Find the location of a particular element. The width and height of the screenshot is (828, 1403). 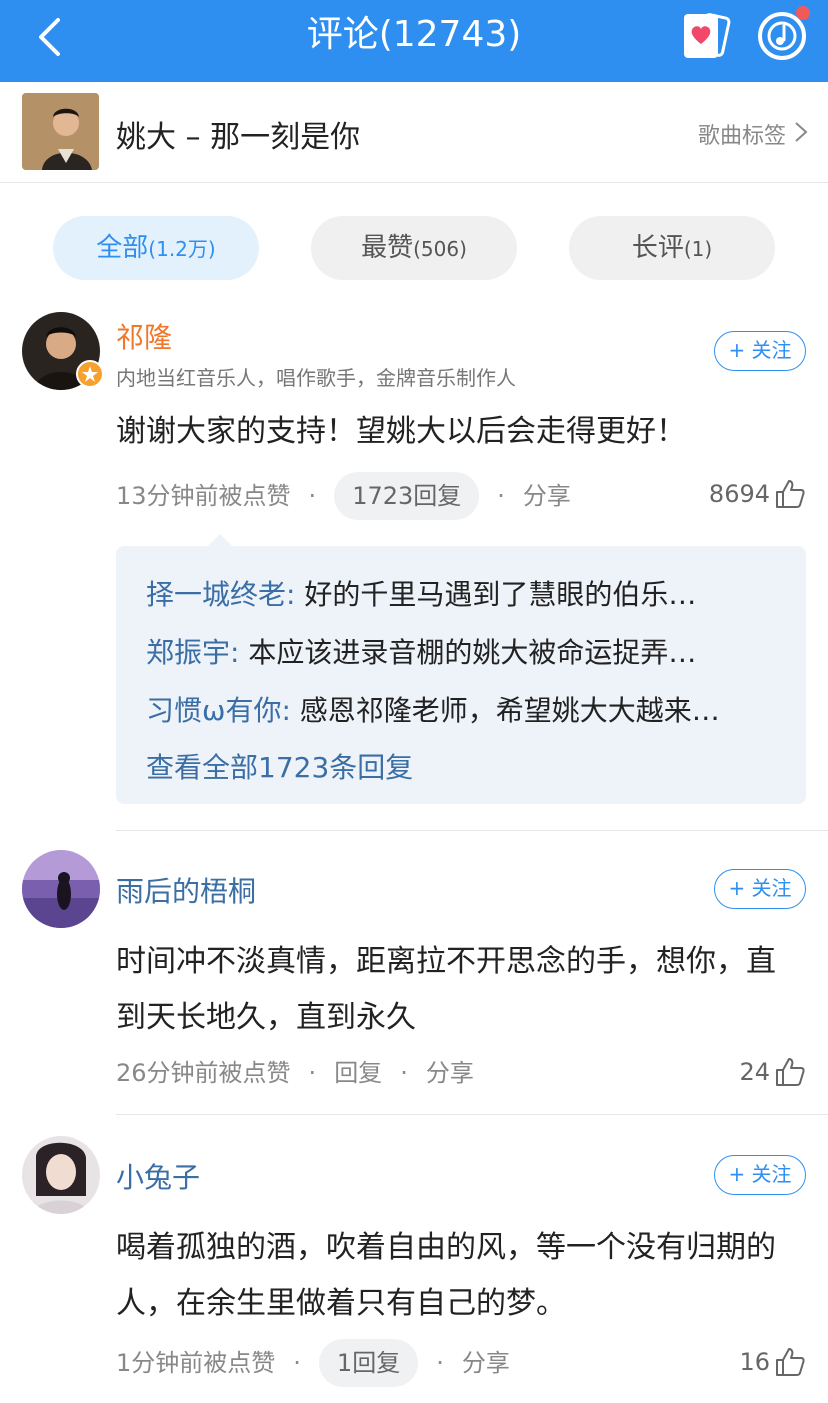

comment-username: 雨后的梧桐 is located at coordinates (186, 890).